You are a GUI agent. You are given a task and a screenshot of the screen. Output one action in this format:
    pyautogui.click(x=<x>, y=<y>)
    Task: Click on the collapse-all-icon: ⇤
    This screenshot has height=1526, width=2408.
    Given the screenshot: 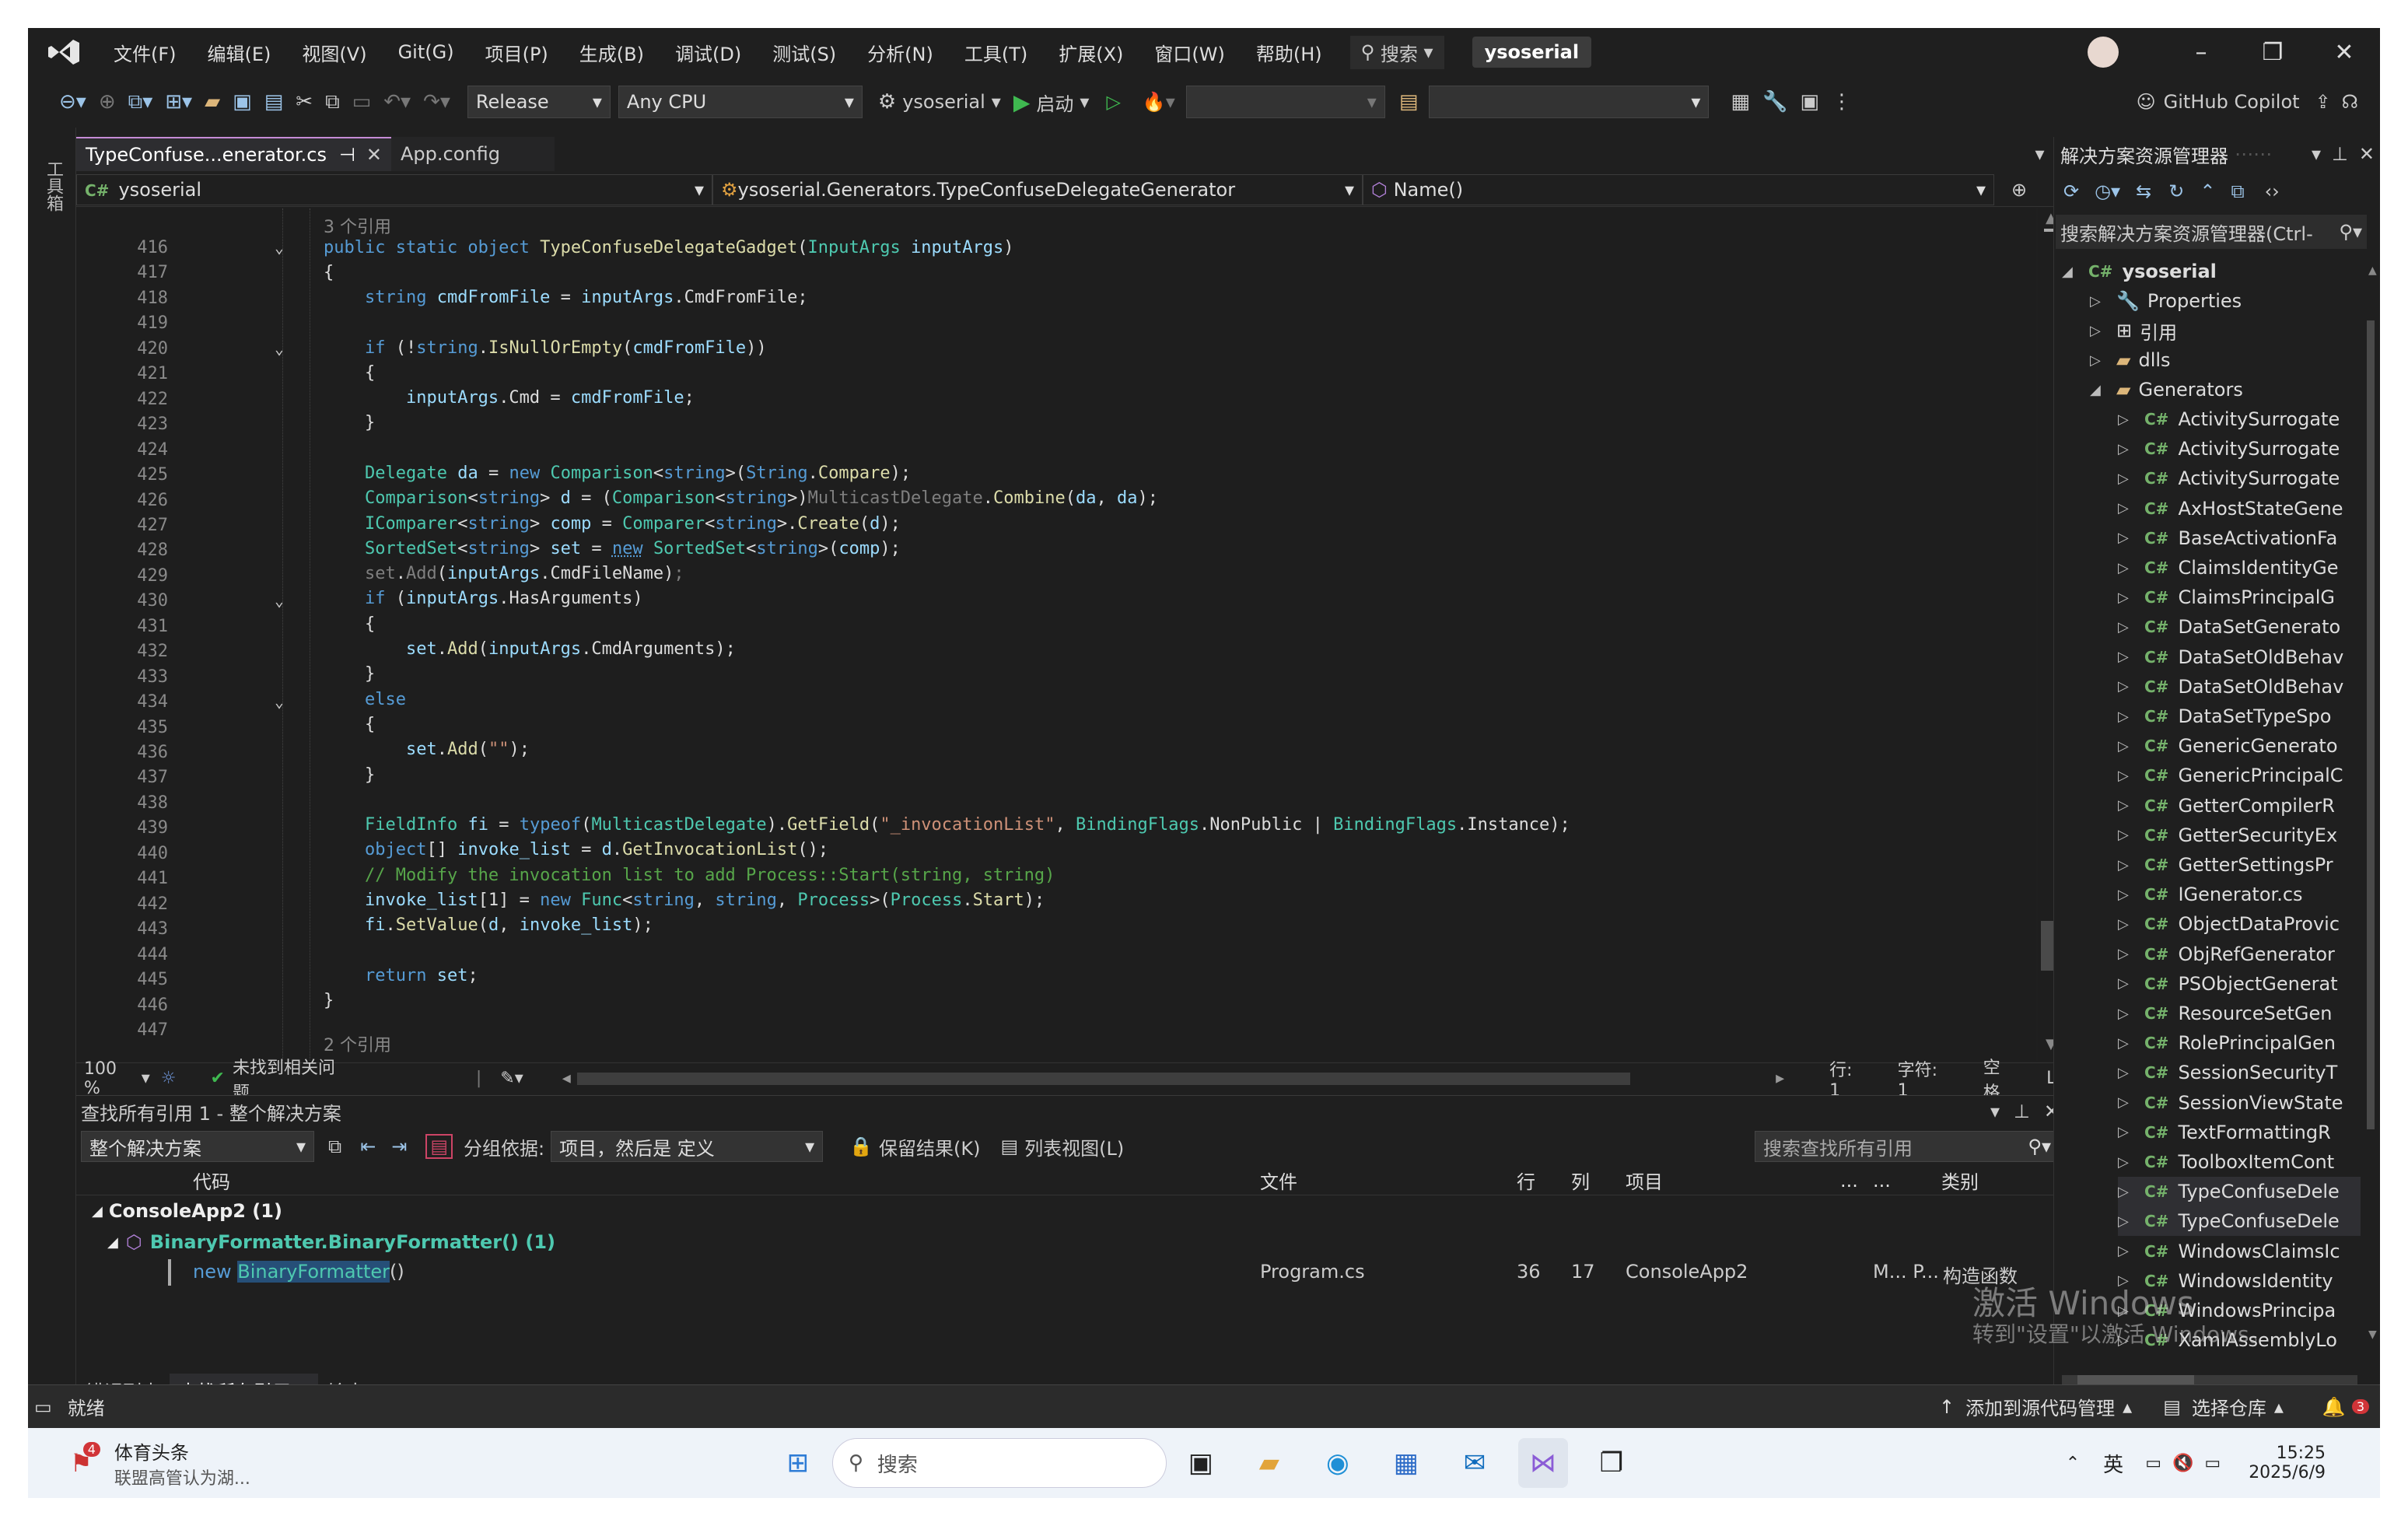 What is the action you would take?
    pyautogui.click(x=368, y=1146)
    